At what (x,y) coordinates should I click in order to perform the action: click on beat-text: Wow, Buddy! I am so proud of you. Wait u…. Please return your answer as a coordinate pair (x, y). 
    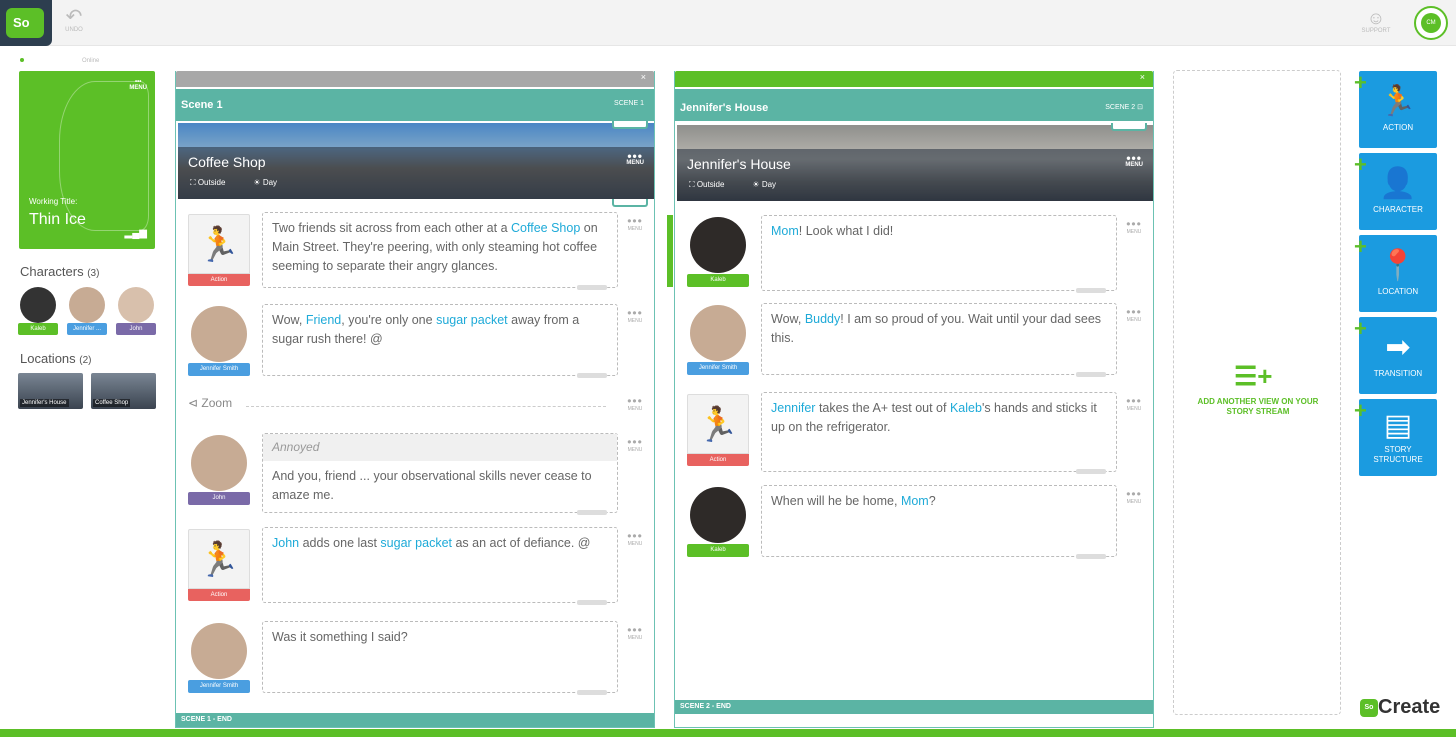
    Looking at the image, I should click on (939, 340).